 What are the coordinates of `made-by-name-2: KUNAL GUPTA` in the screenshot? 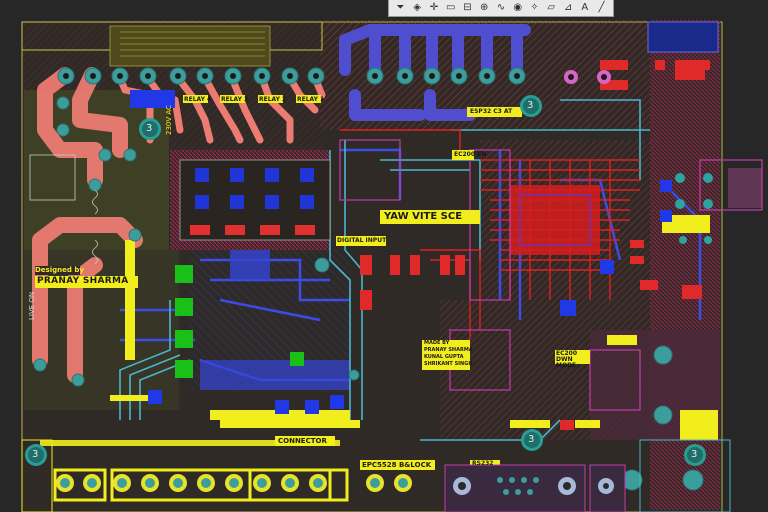 It's located at (444, 357).